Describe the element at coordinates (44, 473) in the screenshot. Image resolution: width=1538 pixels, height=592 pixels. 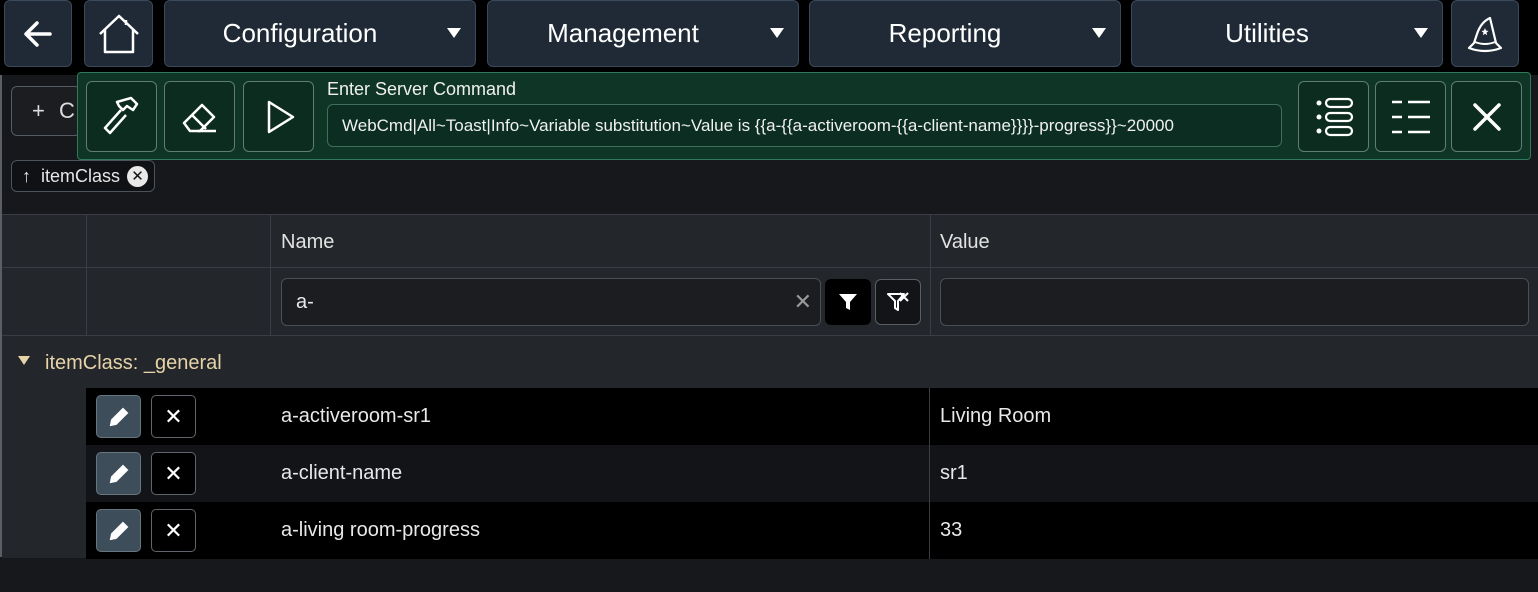
I see `row-gutter` at that location.